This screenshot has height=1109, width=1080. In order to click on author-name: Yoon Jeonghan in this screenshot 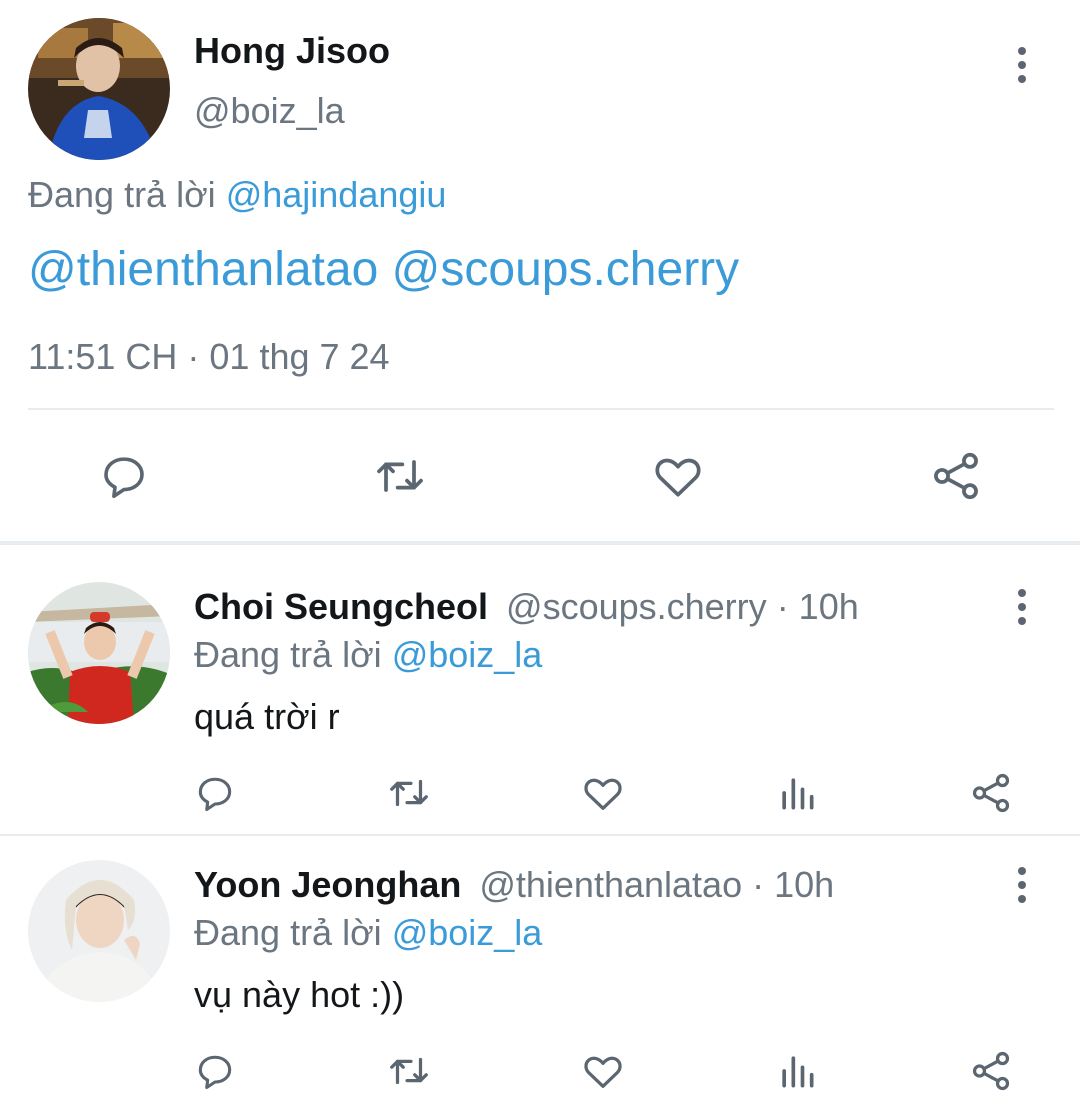, I will do `click(327, 884)`.